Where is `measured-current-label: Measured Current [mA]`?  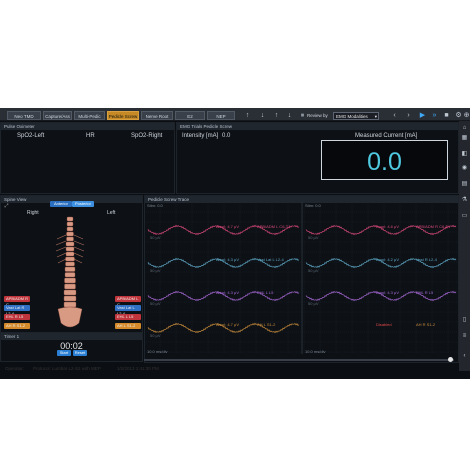
measured-current-label: Measured Current [mA] is located at coordinates (386, 136).